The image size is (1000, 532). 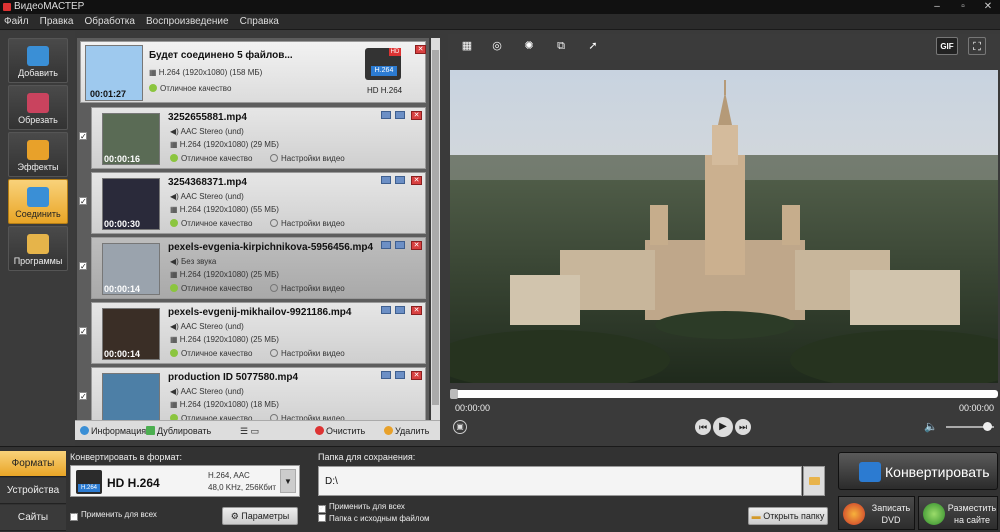 What do you see at coordinates (288, 481) in the screenshot?
I see `chevron-down-icon: ▼` at bounding box center [288, 481].